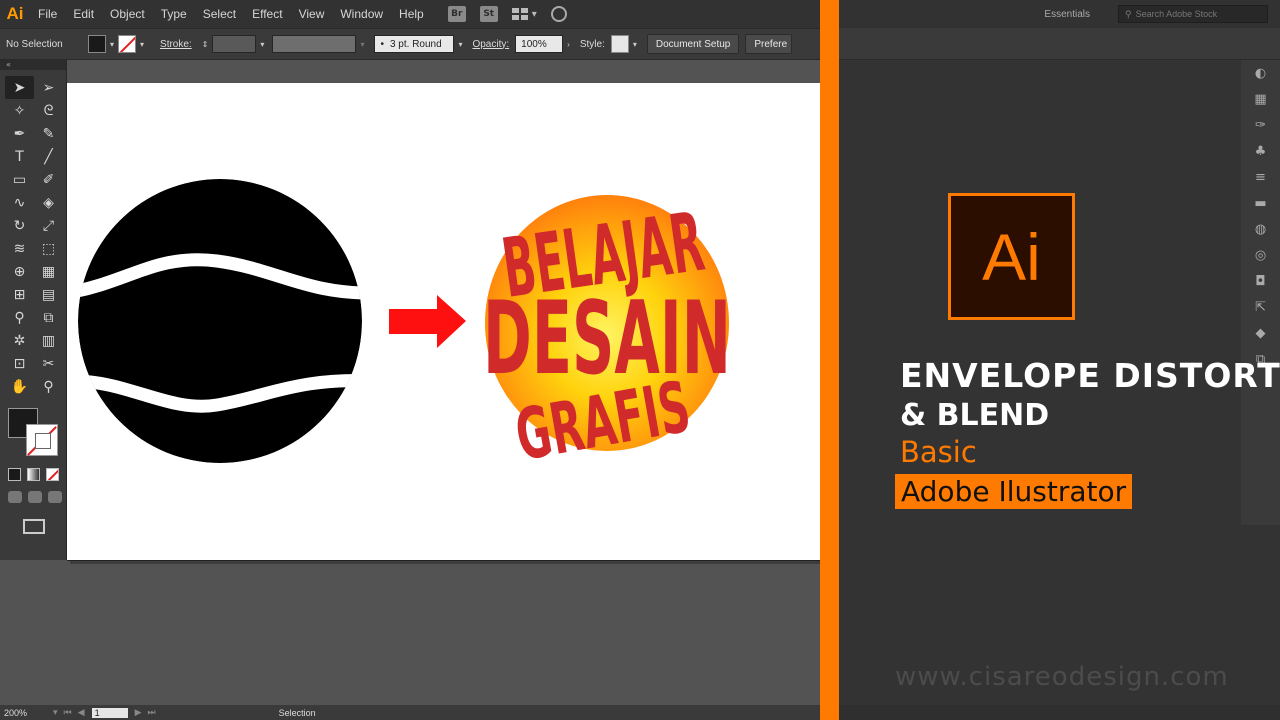  Describe the element at coordinates (19, 271) in the screenshot. I see `shape-builder-tool-icon: ⊕` at that location.